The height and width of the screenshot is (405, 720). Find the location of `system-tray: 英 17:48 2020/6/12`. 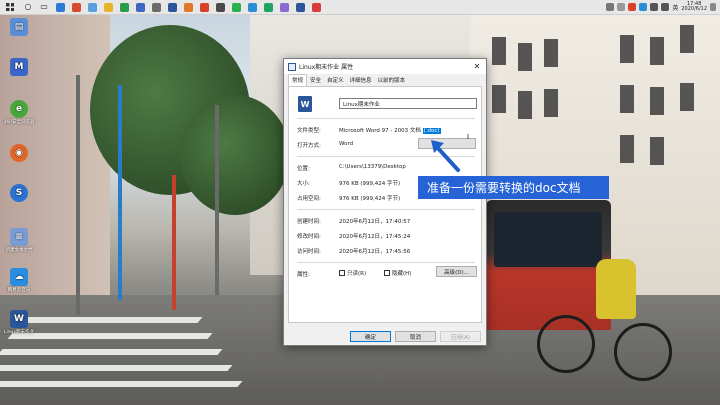

system-tray: 英 17:48 2020/6/12 is located at coordinates (663, 7).